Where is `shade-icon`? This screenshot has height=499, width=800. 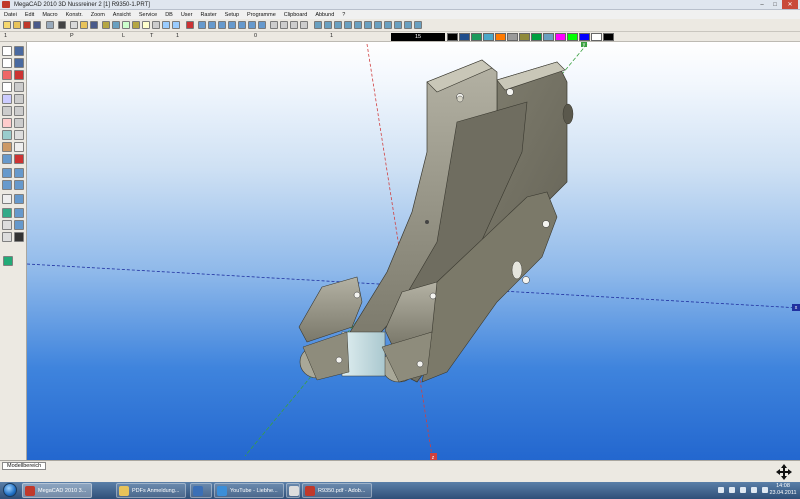 shade-icon is located at coordinates (318, 25).